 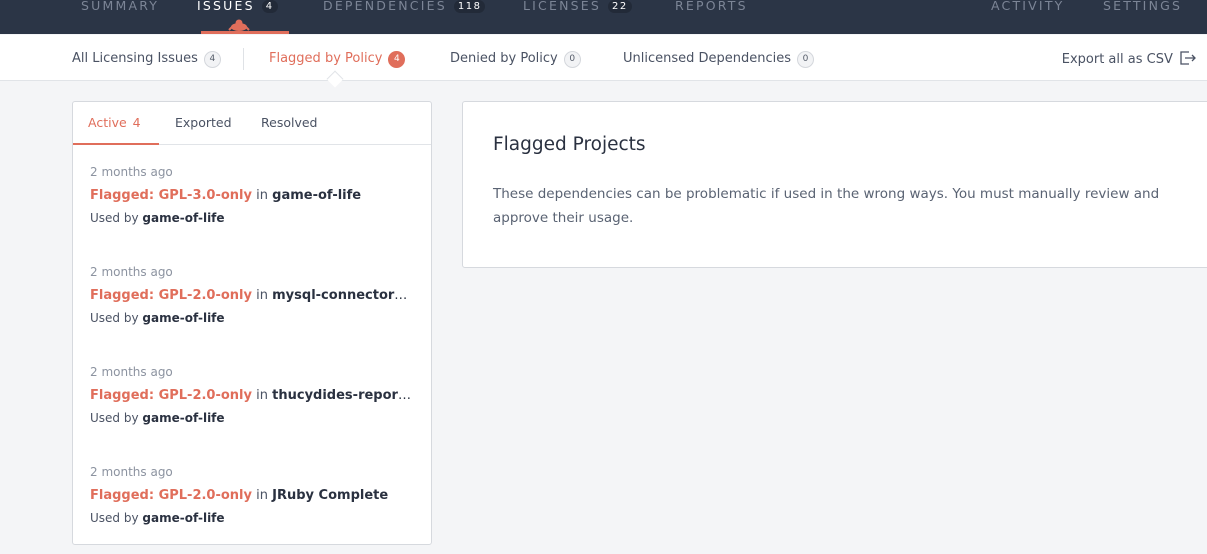 I want to click on nav-settings: SETTINGS, so click(x=1142, y=6).